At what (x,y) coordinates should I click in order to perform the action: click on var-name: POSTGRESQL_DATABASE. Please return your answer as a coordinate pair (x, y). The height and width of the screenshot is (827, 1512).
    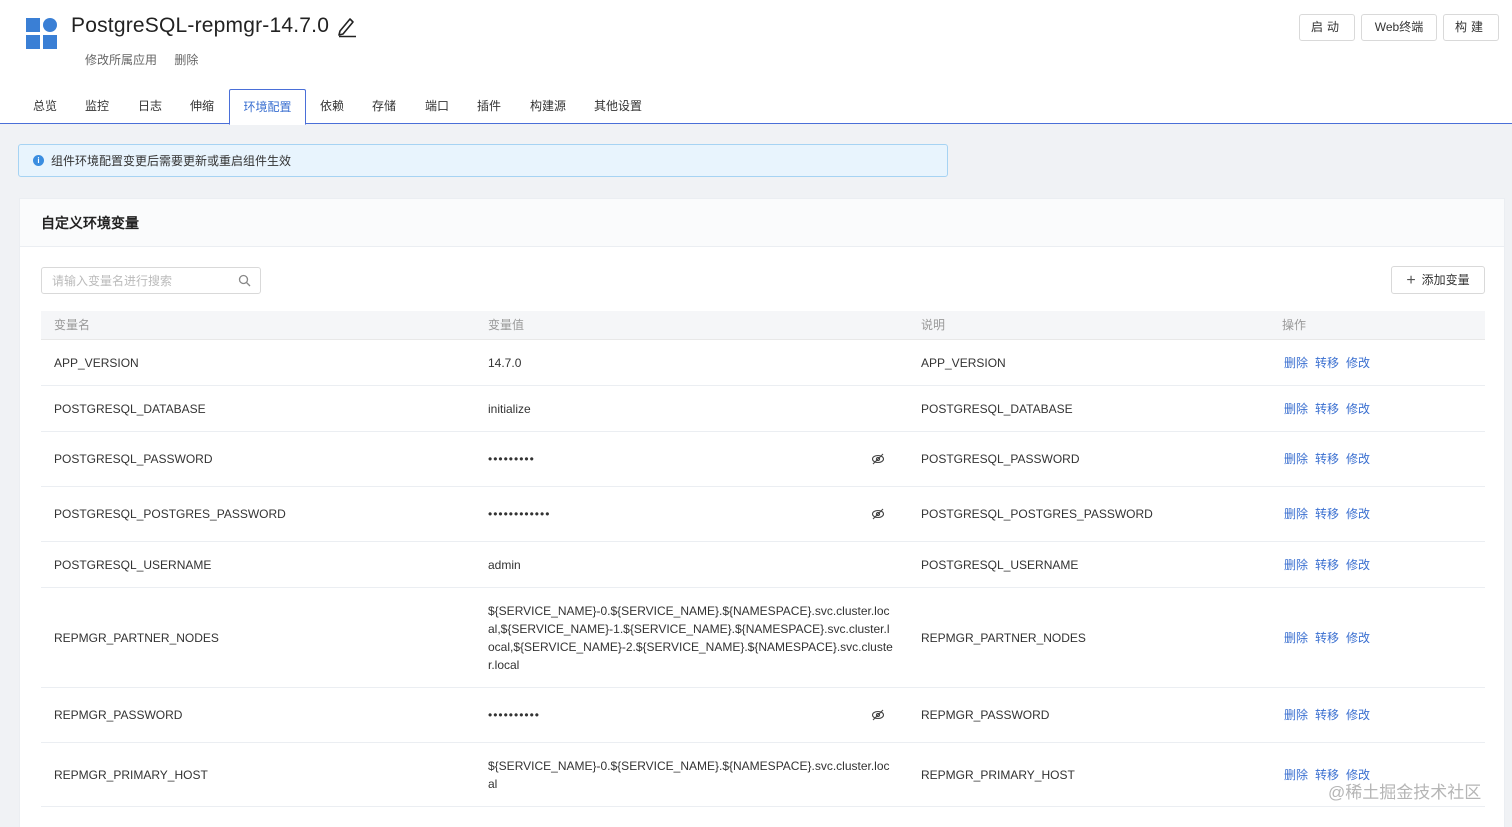
    Looking at the image, I should click on (130, 409).